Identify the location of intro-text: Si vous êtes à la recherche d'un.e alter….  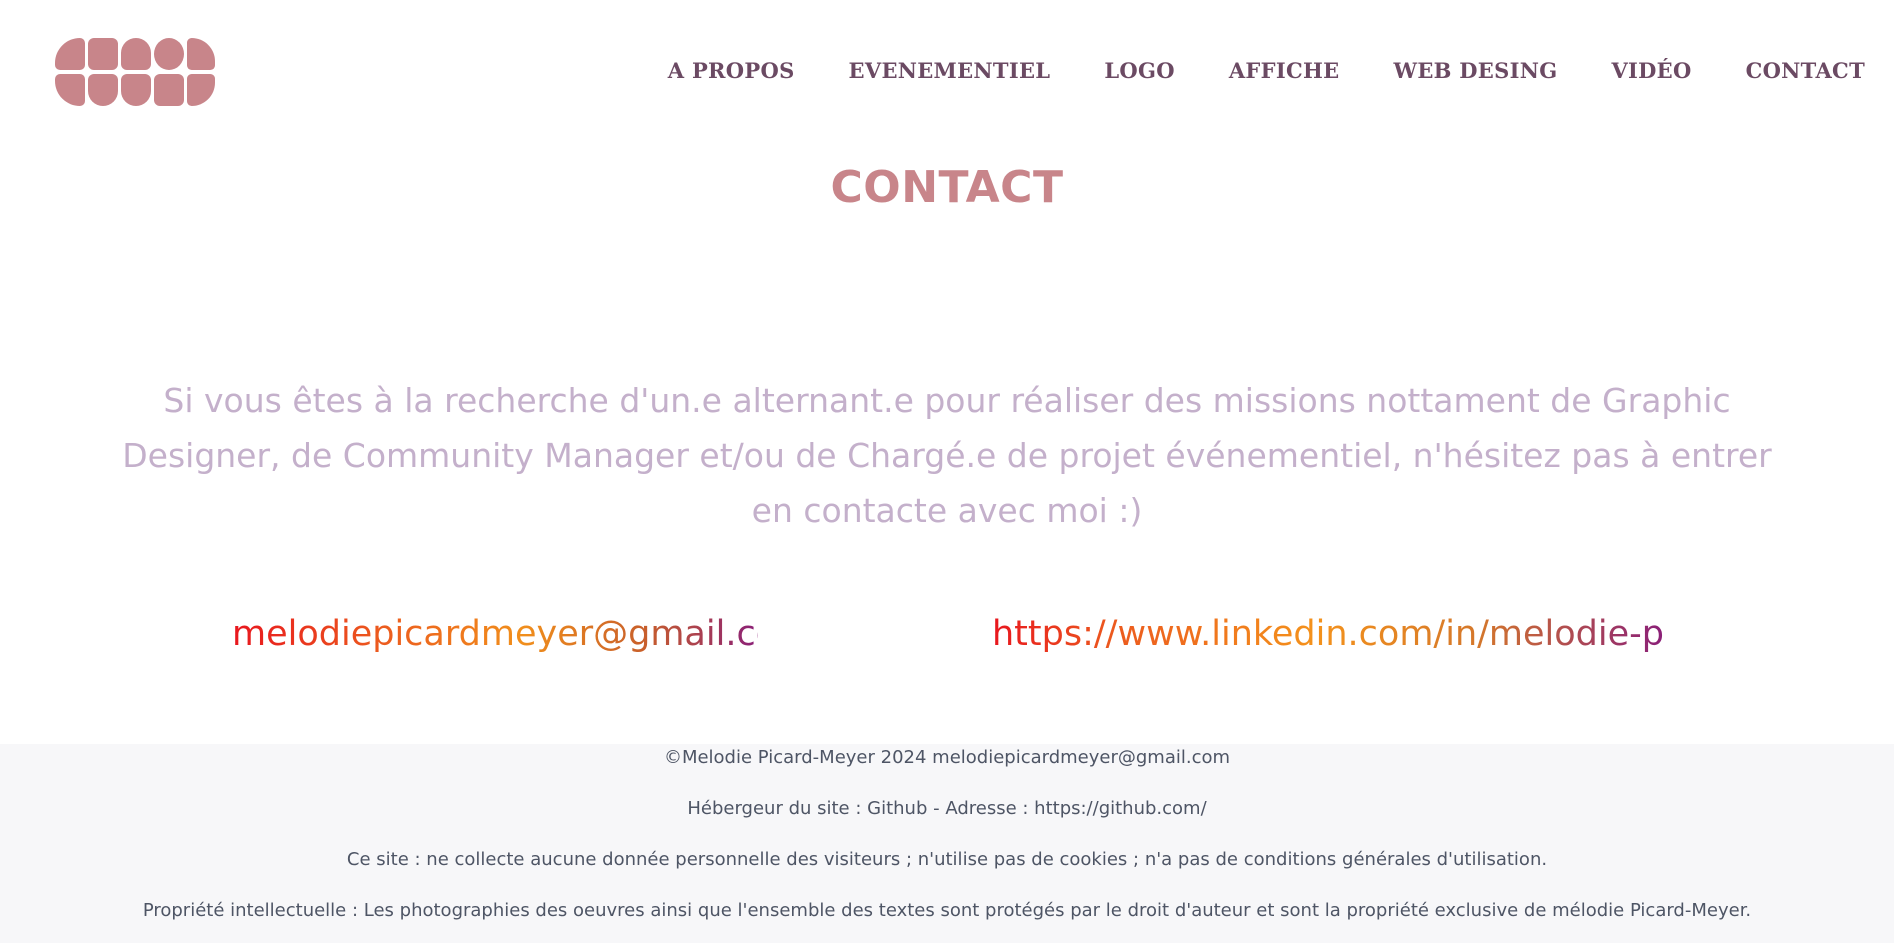
(947, 455).